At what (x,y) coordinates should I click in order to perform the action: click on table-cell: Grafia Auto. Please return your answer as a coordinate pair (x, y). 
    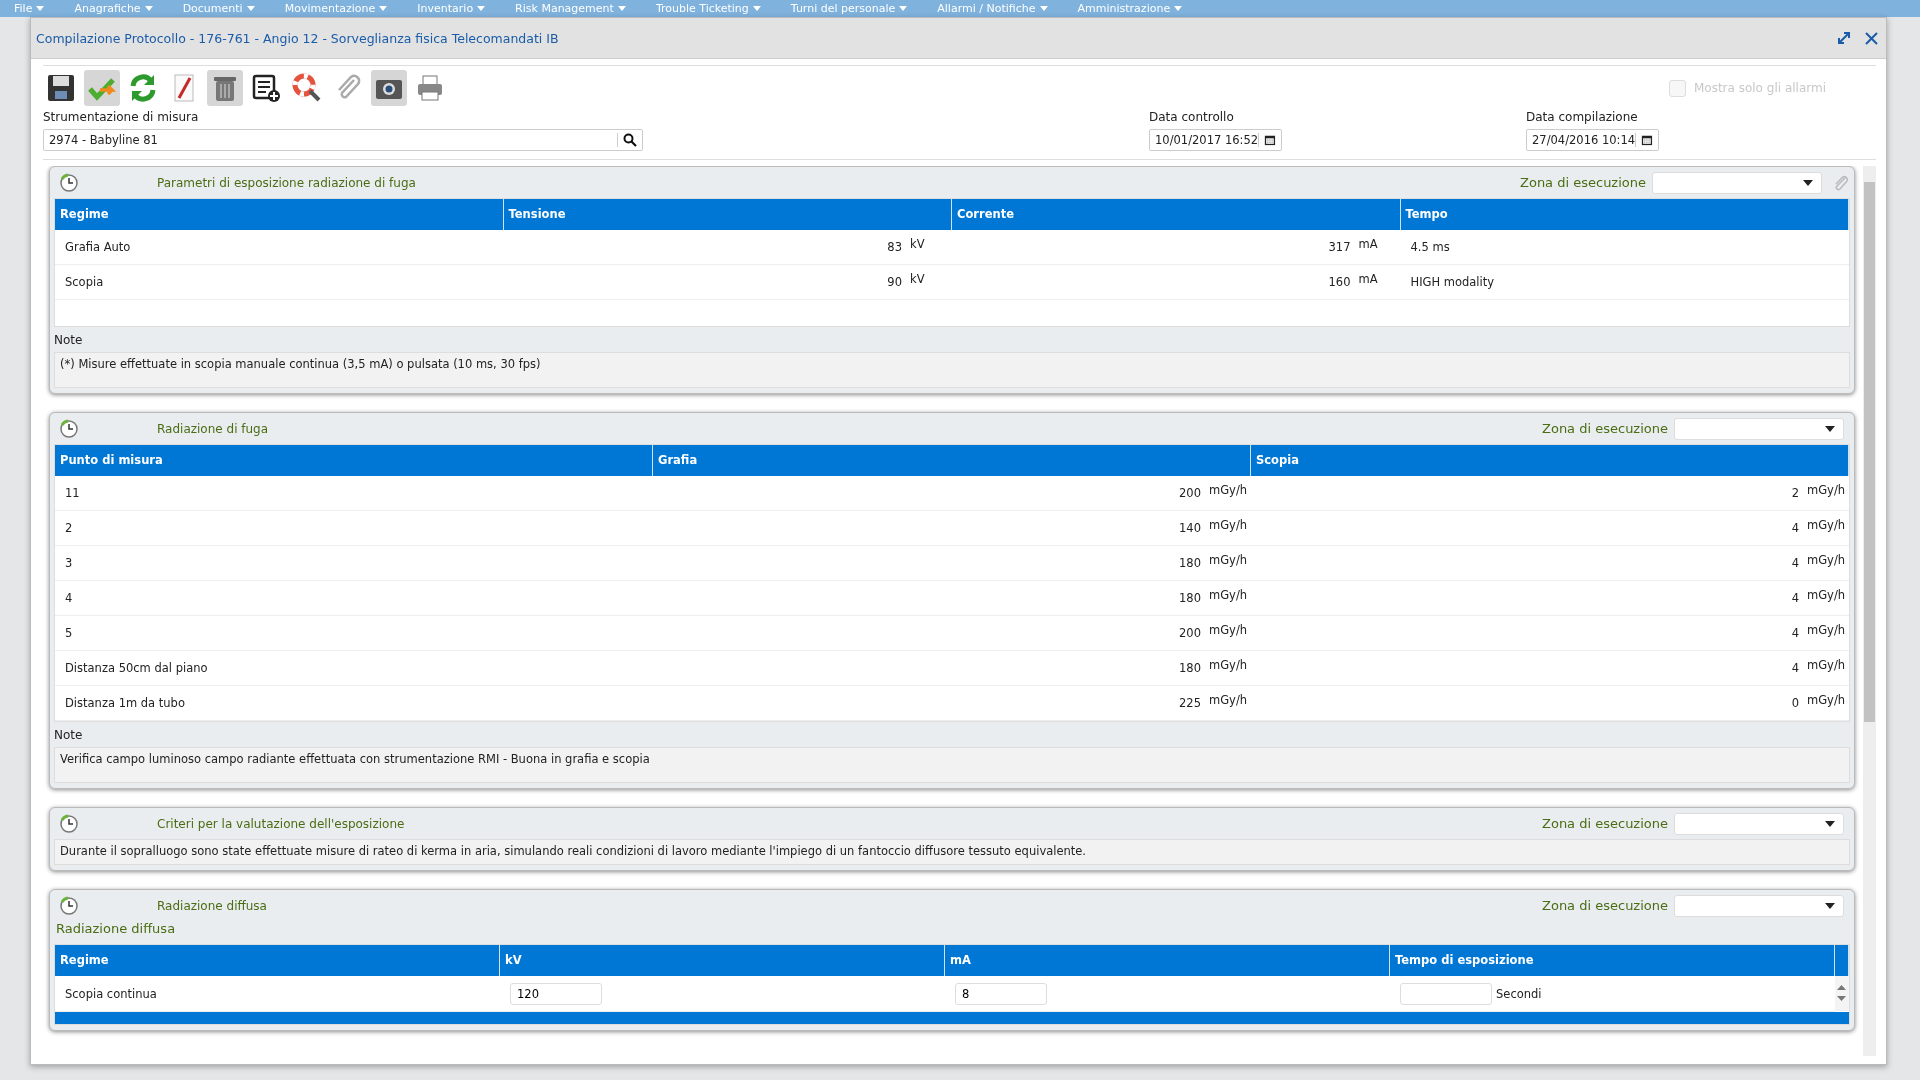
    Looking at the image, I should click on (98, 247).